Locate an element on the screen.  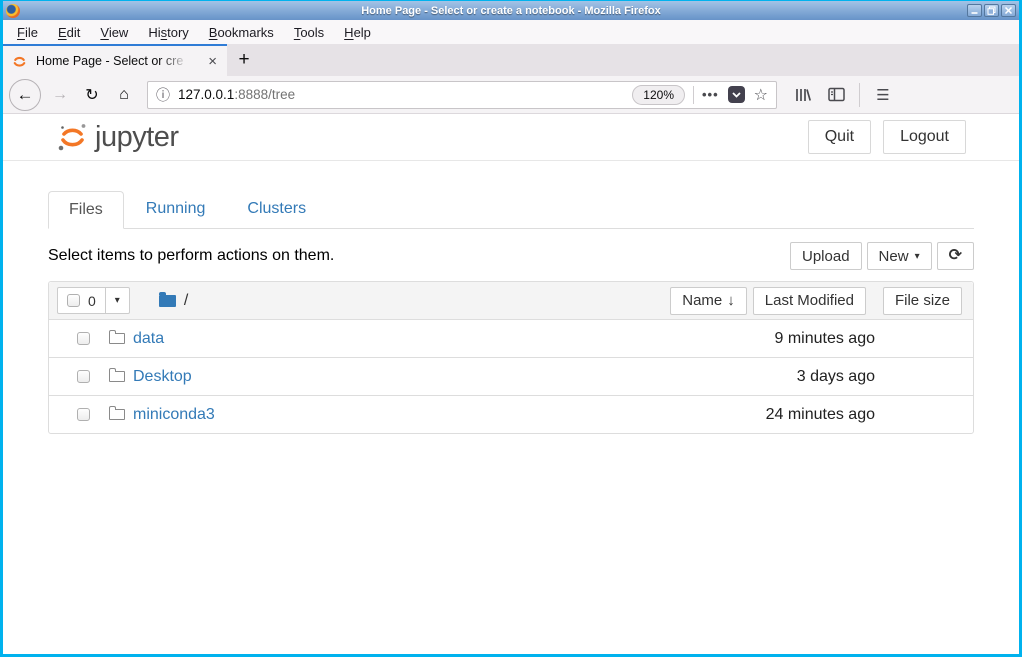
pocket-icon is located at coordinates (736, 94).